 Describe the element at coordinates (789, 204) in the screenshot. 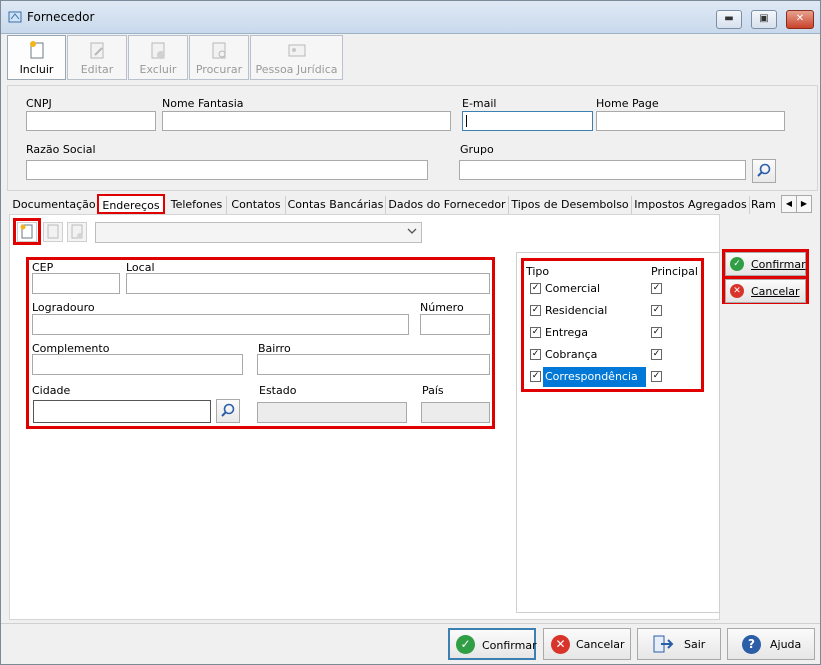

I see `tab-scroll-left-button: ◀` at that location.